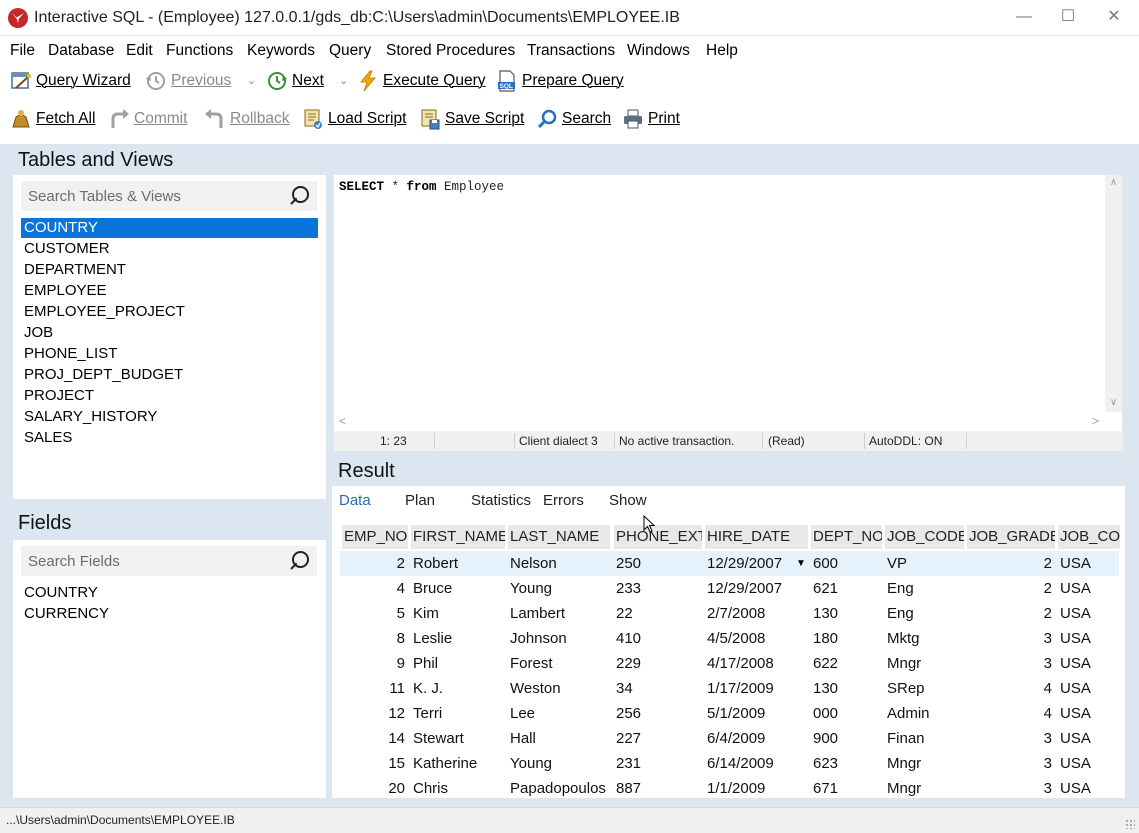 The image size is (1139, 833). I want to click on save-script-button: Save Script, so click(471, 119).